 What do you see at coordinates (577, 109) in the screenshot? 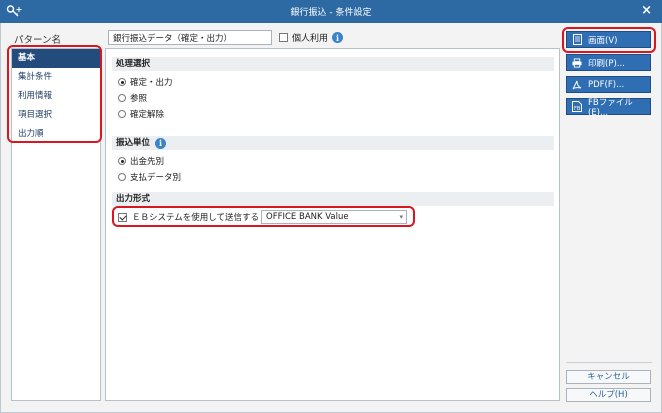
I see `svg-text: FB` at bounding box center [577, 109].